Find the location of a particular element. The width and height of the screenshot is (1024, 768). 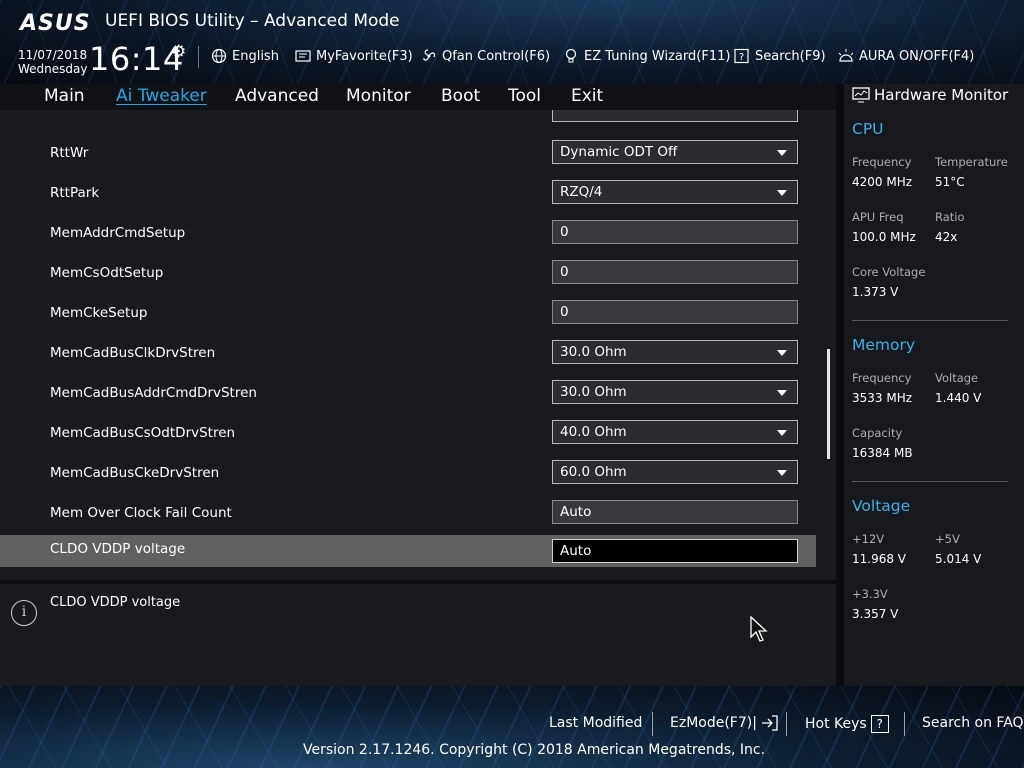

search-faq-button: Search on FAQ is located at coordinates (973, 723).